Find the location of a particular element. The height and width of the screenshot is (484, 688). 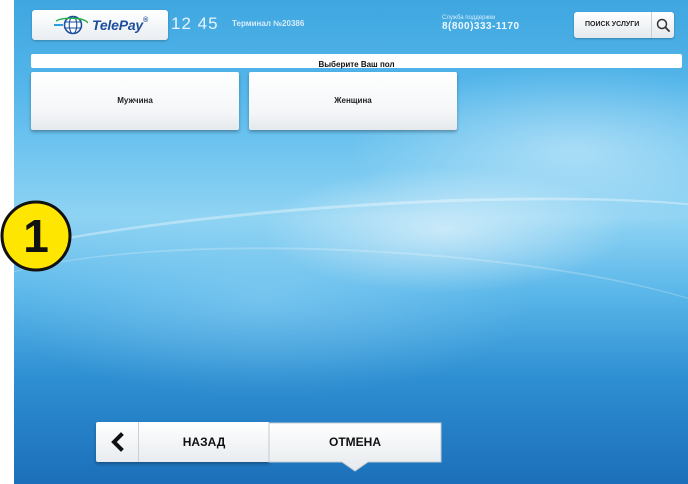

search-icon is located at coordinates (662, 25).